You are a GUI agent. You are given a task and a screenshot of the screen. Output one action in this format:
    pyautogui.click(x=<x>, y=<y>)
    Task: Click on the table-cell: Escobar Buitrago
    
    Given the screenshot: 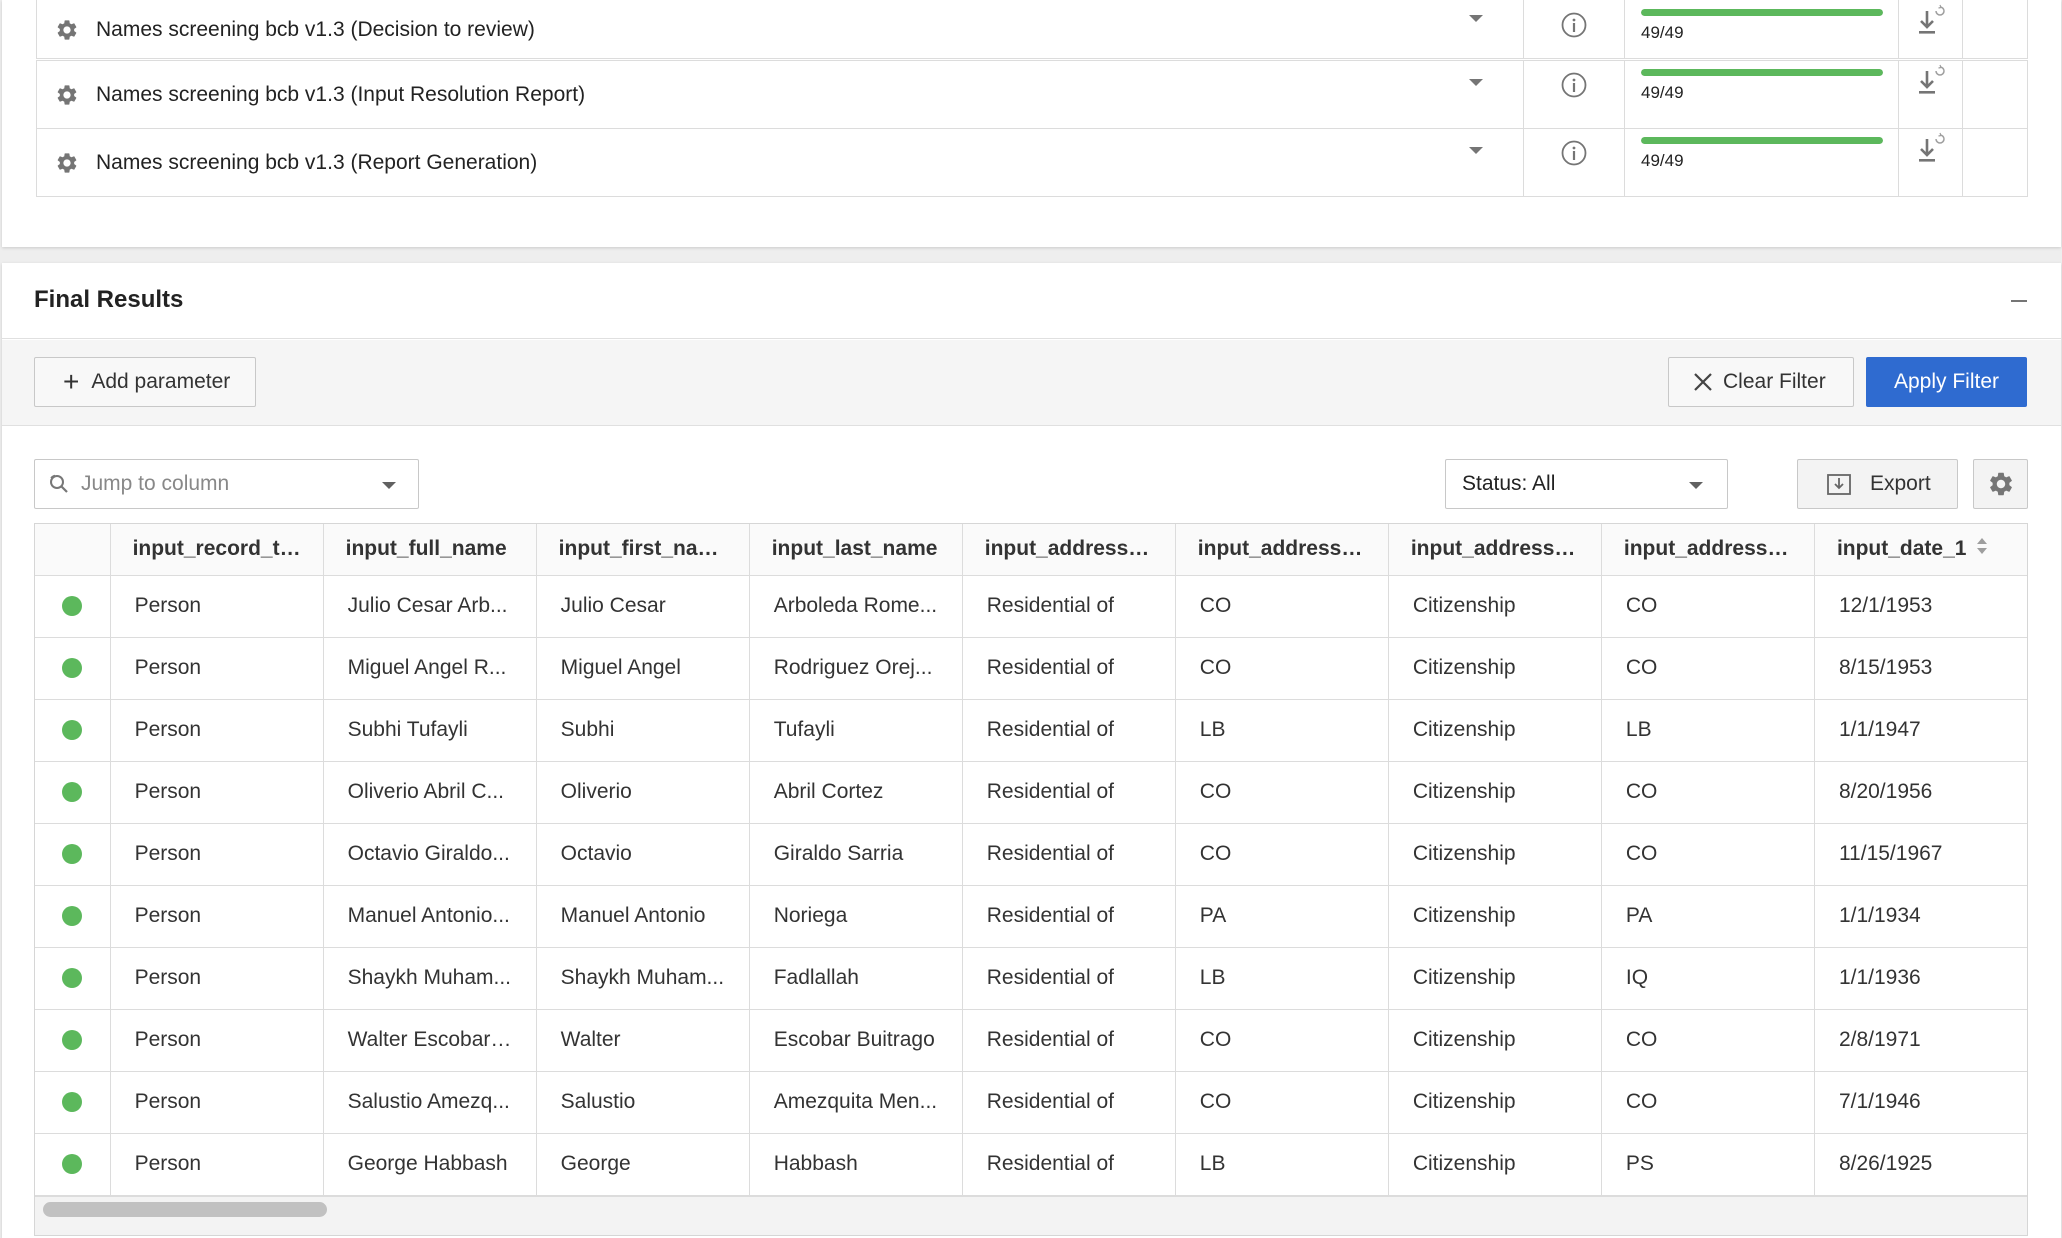 What is the action you would take?
    pyautogui.click(x=856, y=1040)
    